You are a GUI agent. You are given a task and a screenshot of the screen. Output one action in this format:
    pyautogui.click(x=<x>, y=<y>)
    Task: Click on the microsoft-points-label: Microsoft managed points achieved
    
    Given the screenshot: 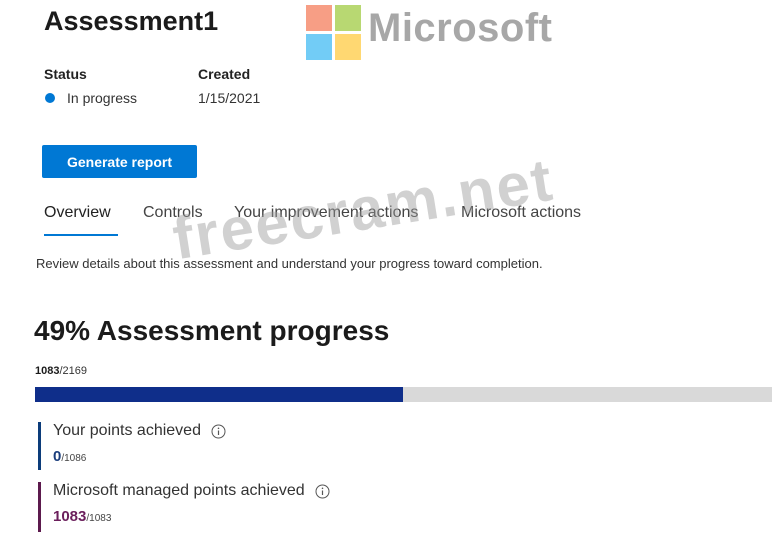 What is the action you would take?
    pyautogui.click(x=179, y=490)
    